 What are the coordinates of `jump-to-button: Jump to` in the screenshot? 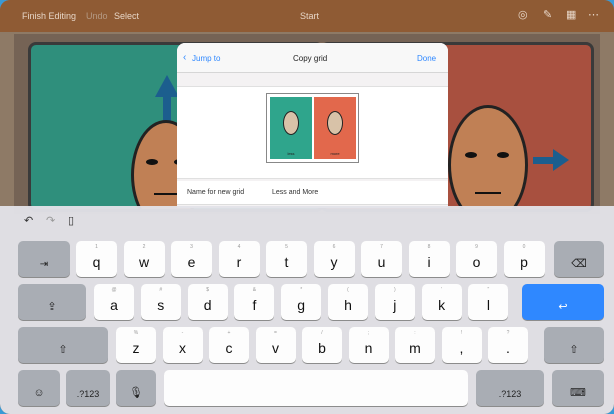 It's located at (206, 58).